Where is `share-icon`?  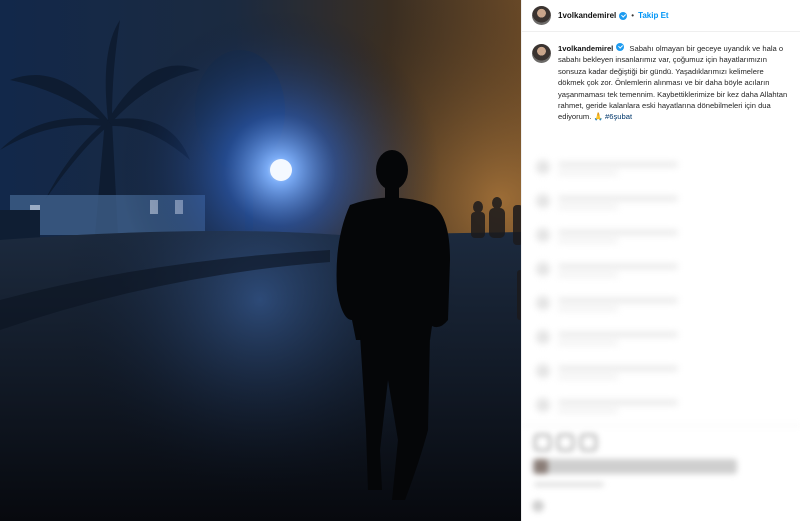
share-icon is located at coordinates (588, 442).